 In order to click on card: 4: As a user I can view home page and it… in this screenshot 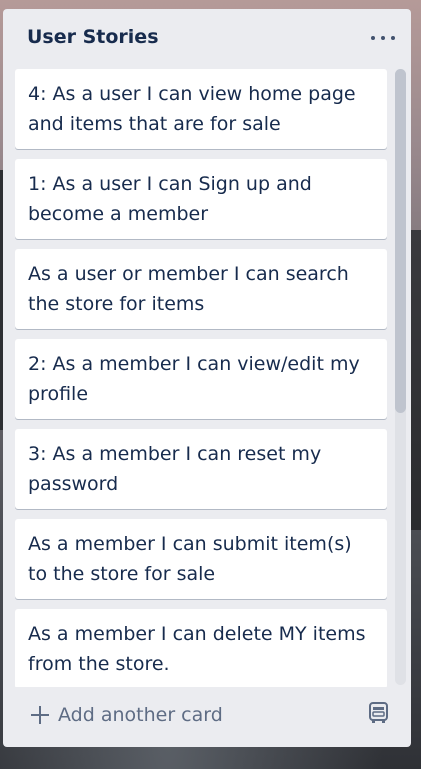, I will do `click(201, 109)`.